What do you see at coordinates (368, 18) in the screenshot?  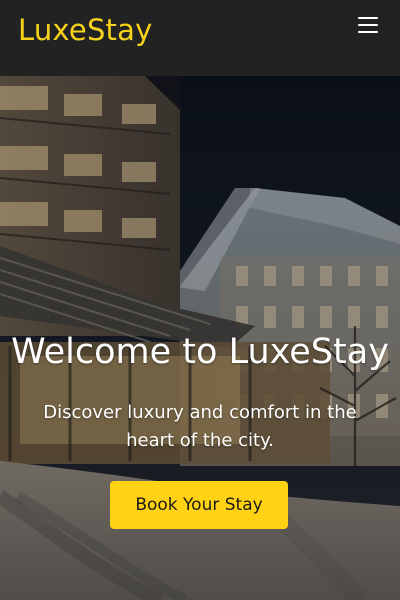 I see `menu-bar-top` at bounding box center [368, 18].